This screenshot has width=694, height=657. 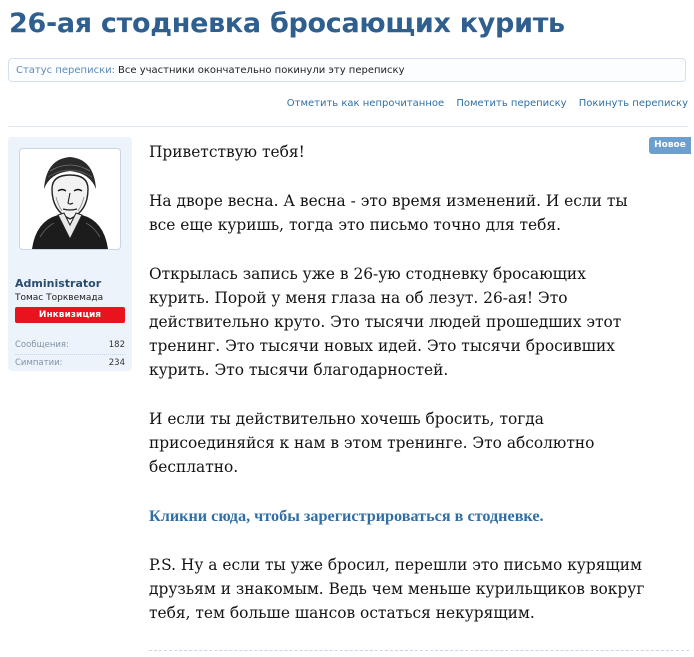 What do you see at coordinates (511, 103) in the screenshot?
I see `flag-conversation-link: Пометить переписку` at bounding box center [511, 103].